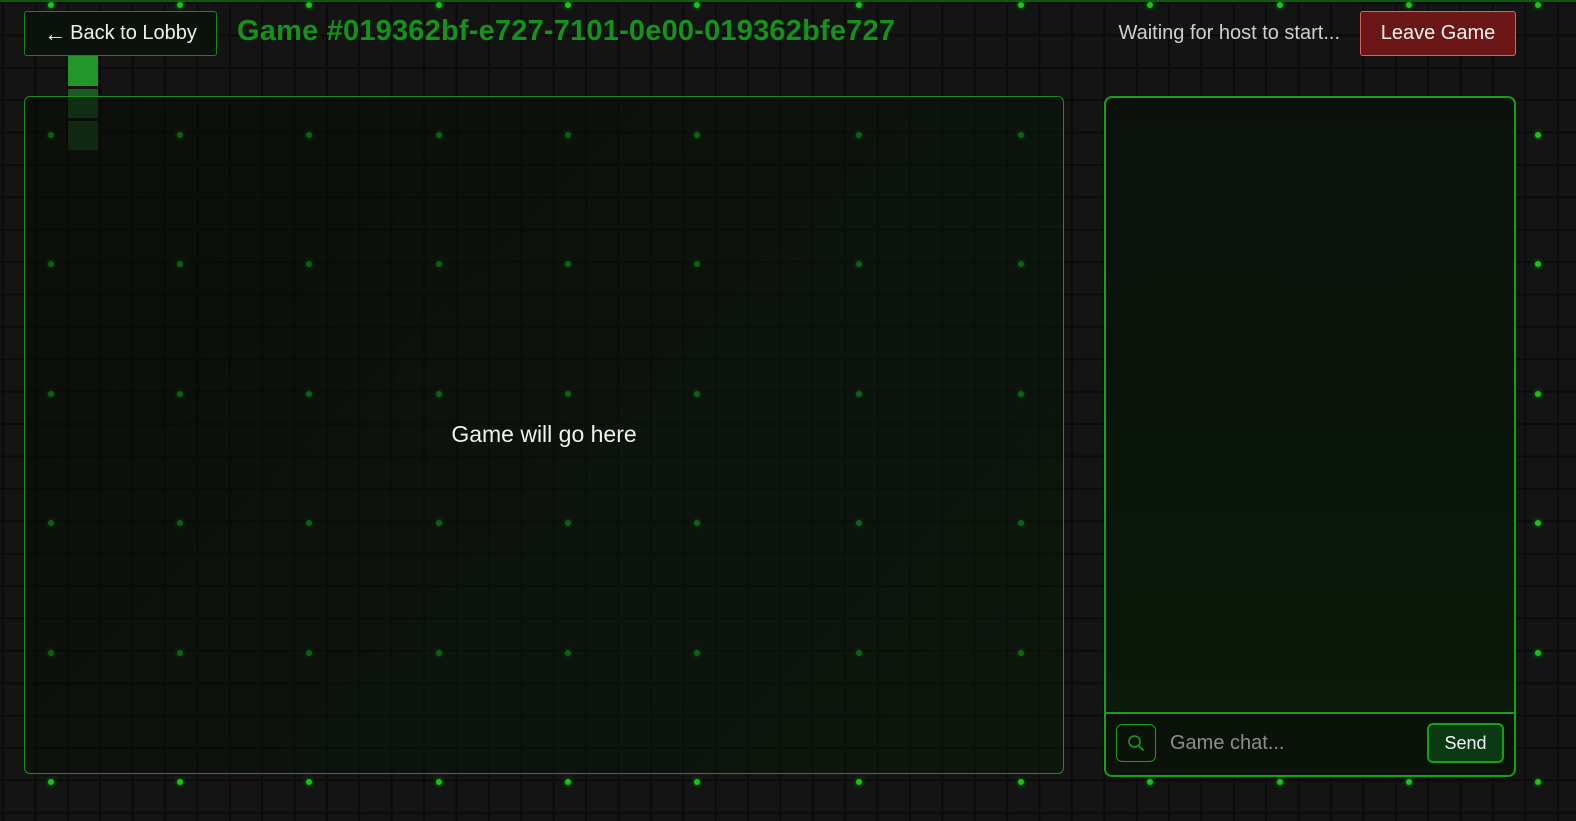 The width and height of the screenshot is (1576, 821). I want to click on search-icon, so click(1136, 743).